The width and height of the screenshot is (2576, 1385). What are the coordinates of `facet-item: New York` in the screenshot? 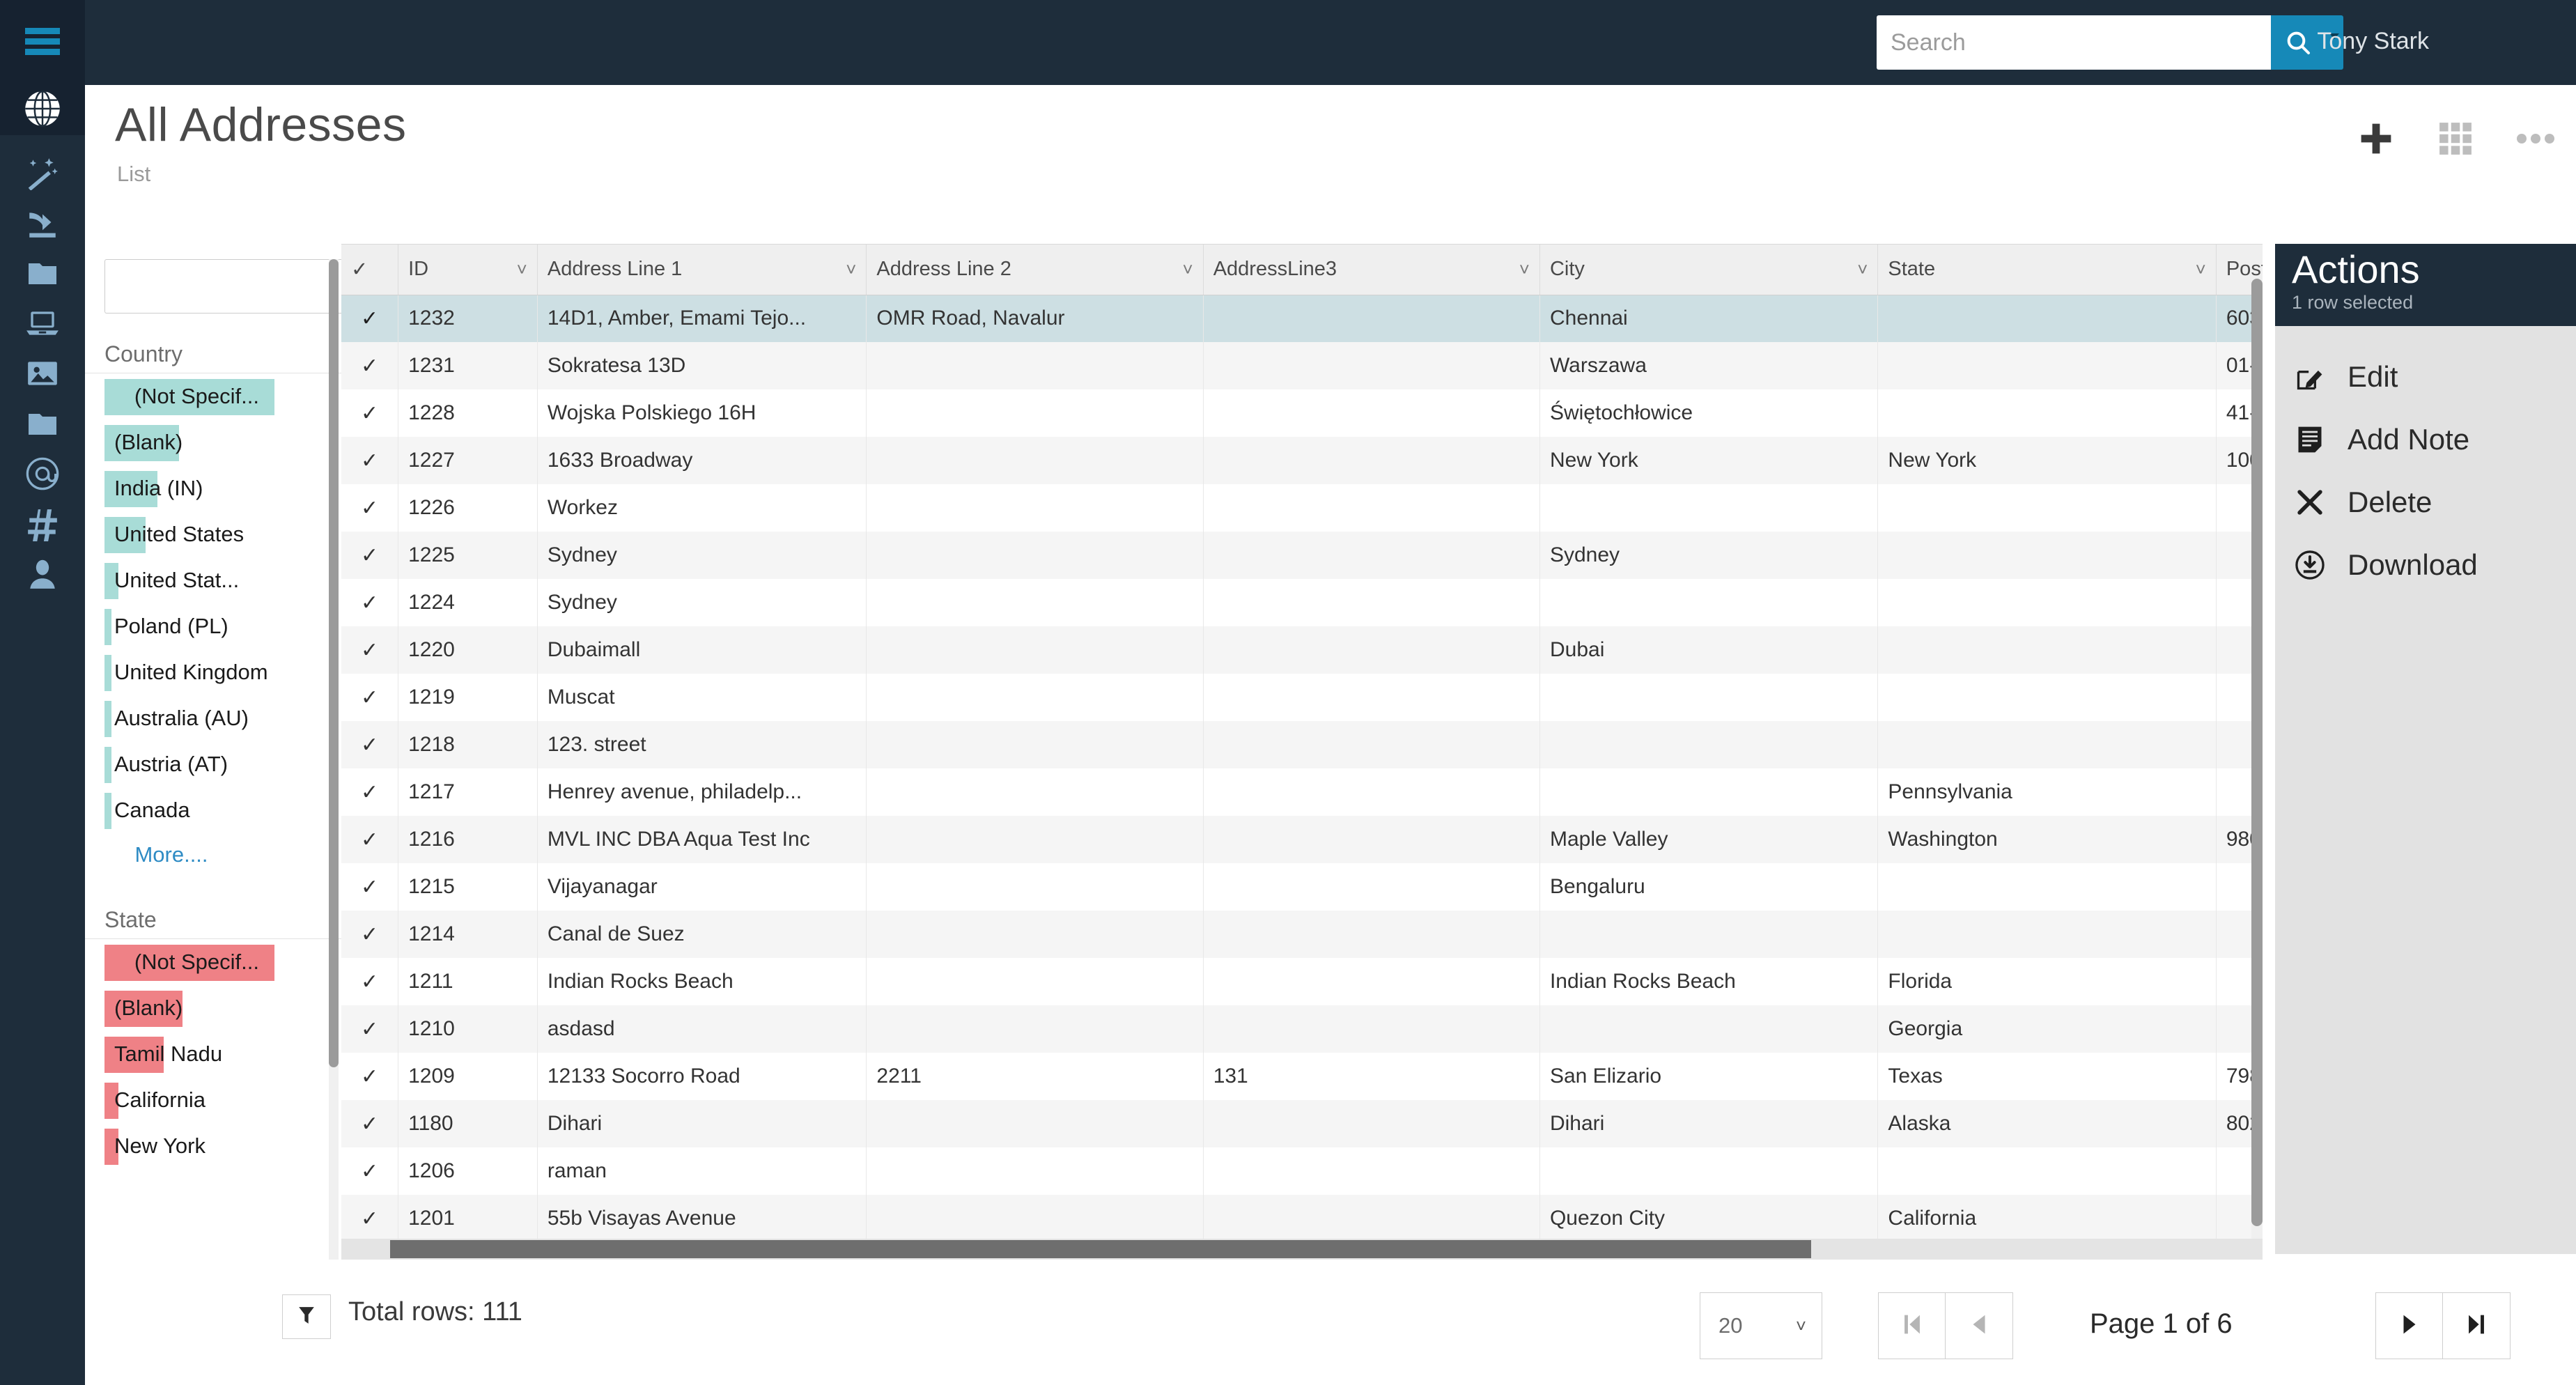 It's located at (213, 1146).